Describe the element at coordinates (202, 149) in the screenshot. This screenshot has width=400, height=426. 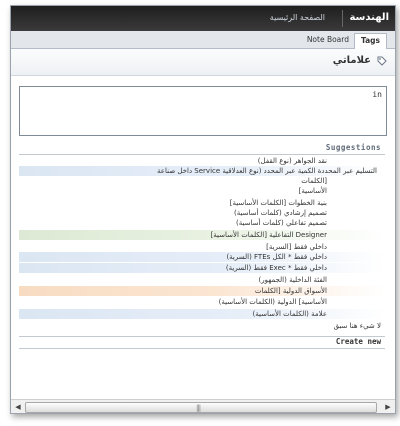
I see `suggestions-header: Suggestions` at that location.